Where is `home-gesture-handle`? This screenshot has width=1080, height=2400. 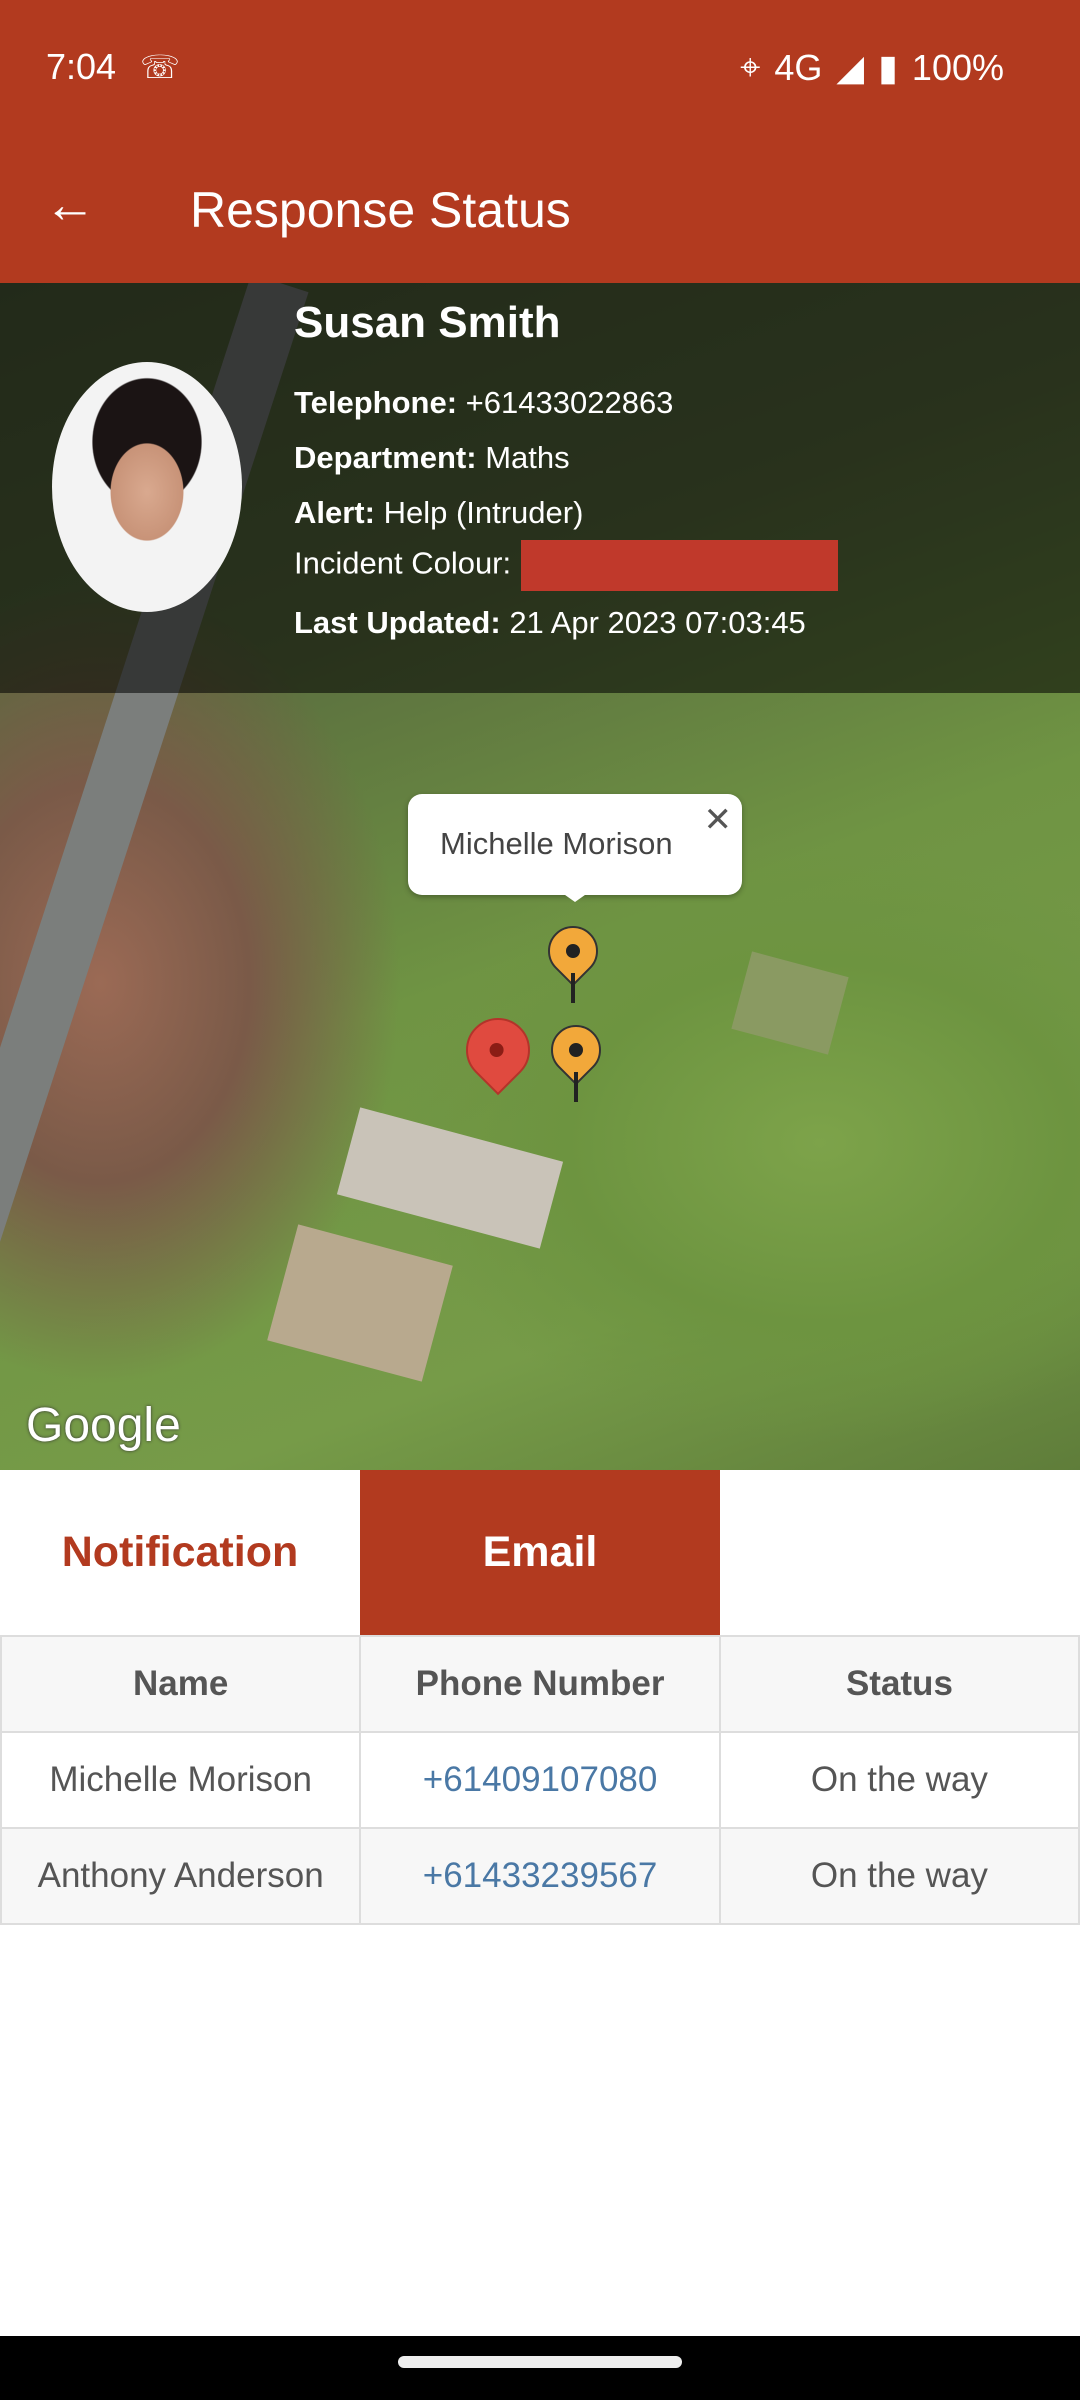
home-gesture-handle is located at coordinates (540, 2362).